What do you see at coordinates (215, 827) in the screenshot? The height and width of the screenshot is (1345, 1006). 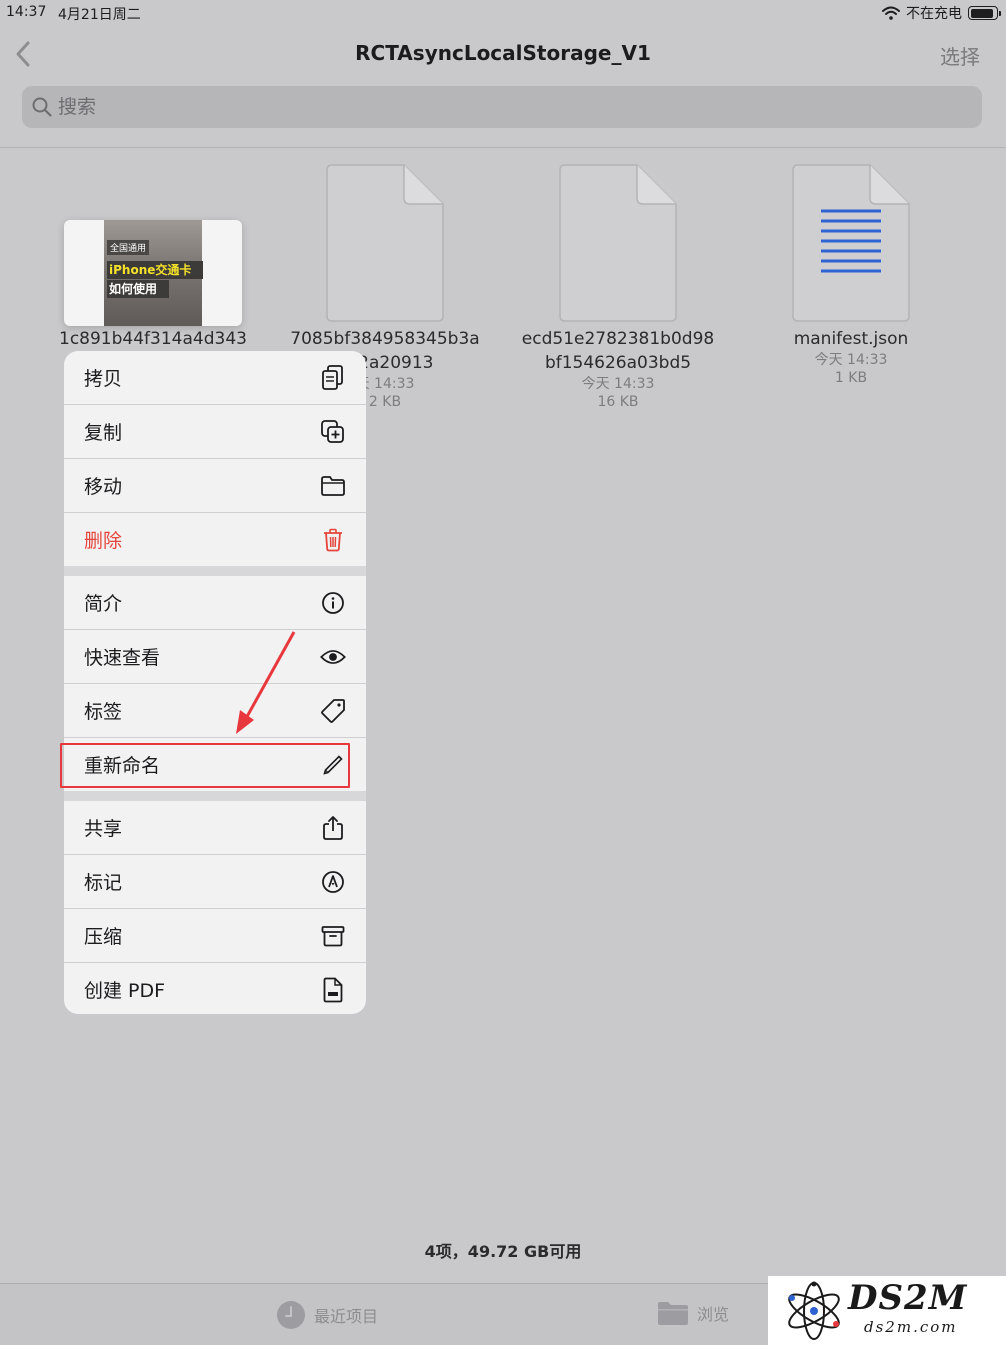 I see `menu-item-share: 共享` at bounding box center [215, 827].